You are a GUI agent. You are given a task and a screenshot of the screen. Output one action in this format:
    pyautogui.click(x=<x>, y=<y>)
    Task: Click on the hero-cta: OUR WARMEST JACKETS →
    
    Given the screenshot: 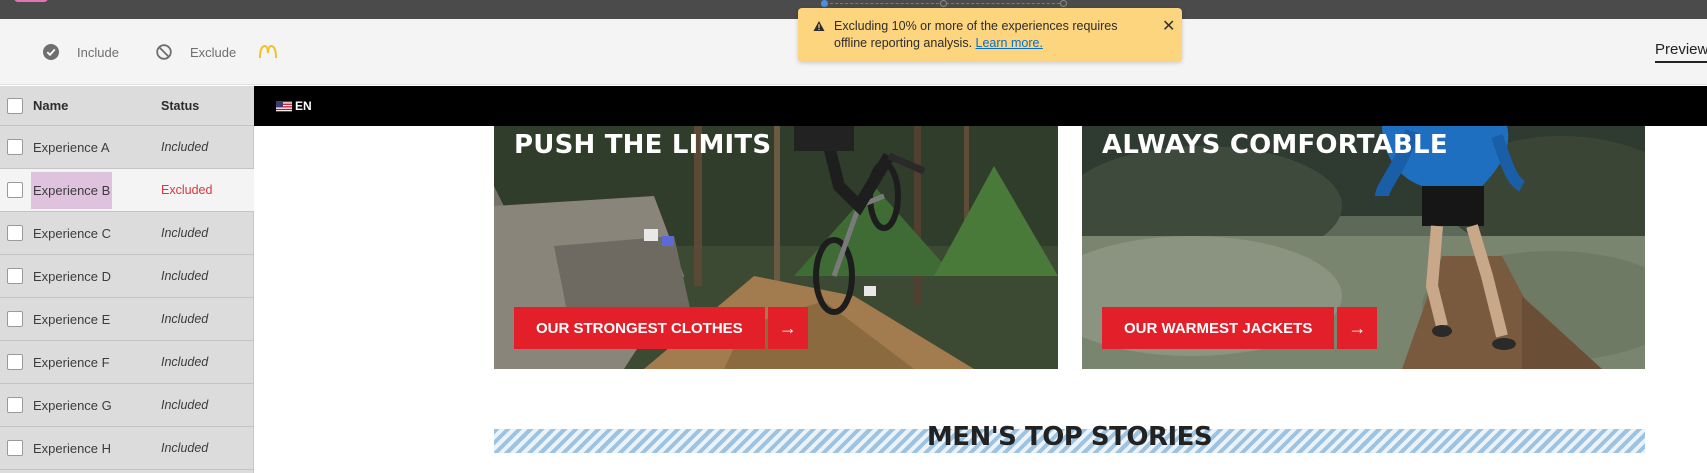 What is the action you would take?
    pyautogui.click(x=1240, y=328)
    